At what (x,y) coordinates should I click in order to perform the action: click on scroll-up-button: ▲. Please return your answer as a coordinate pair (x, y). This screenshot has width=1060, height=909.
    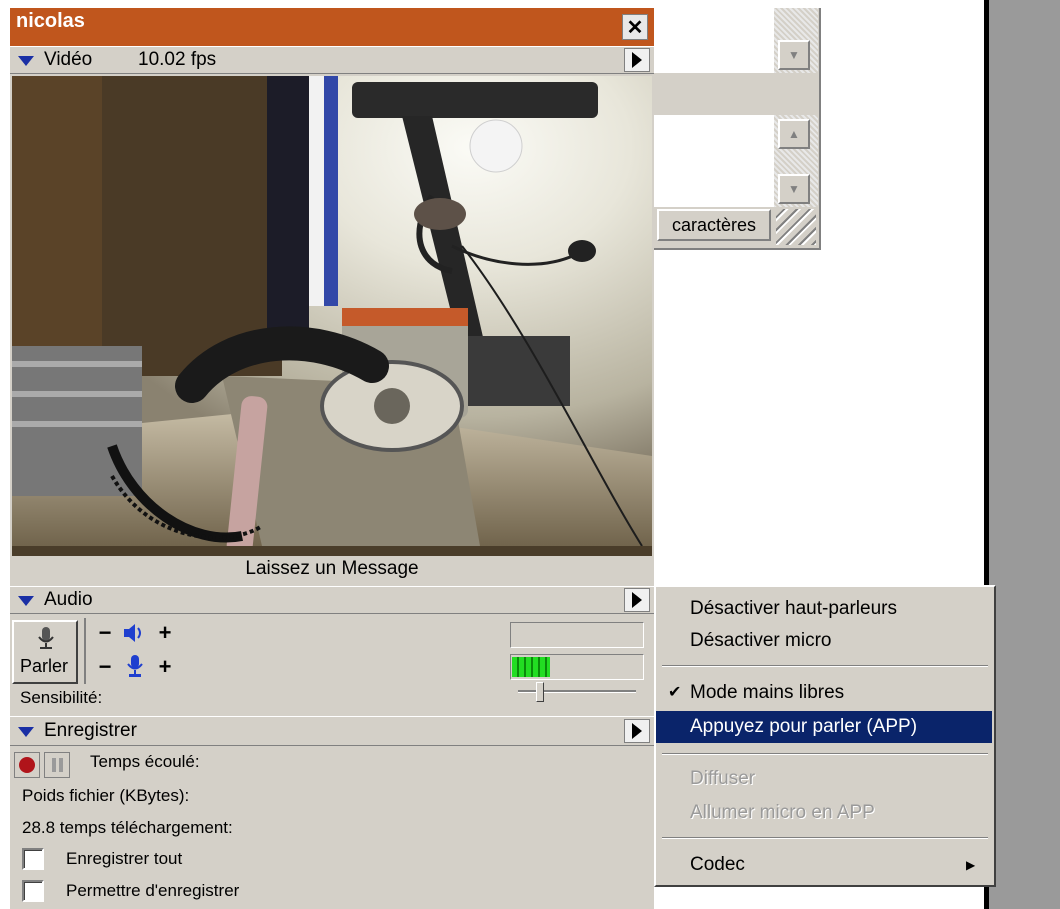
    Looking at the image, I should click on (794, 134).